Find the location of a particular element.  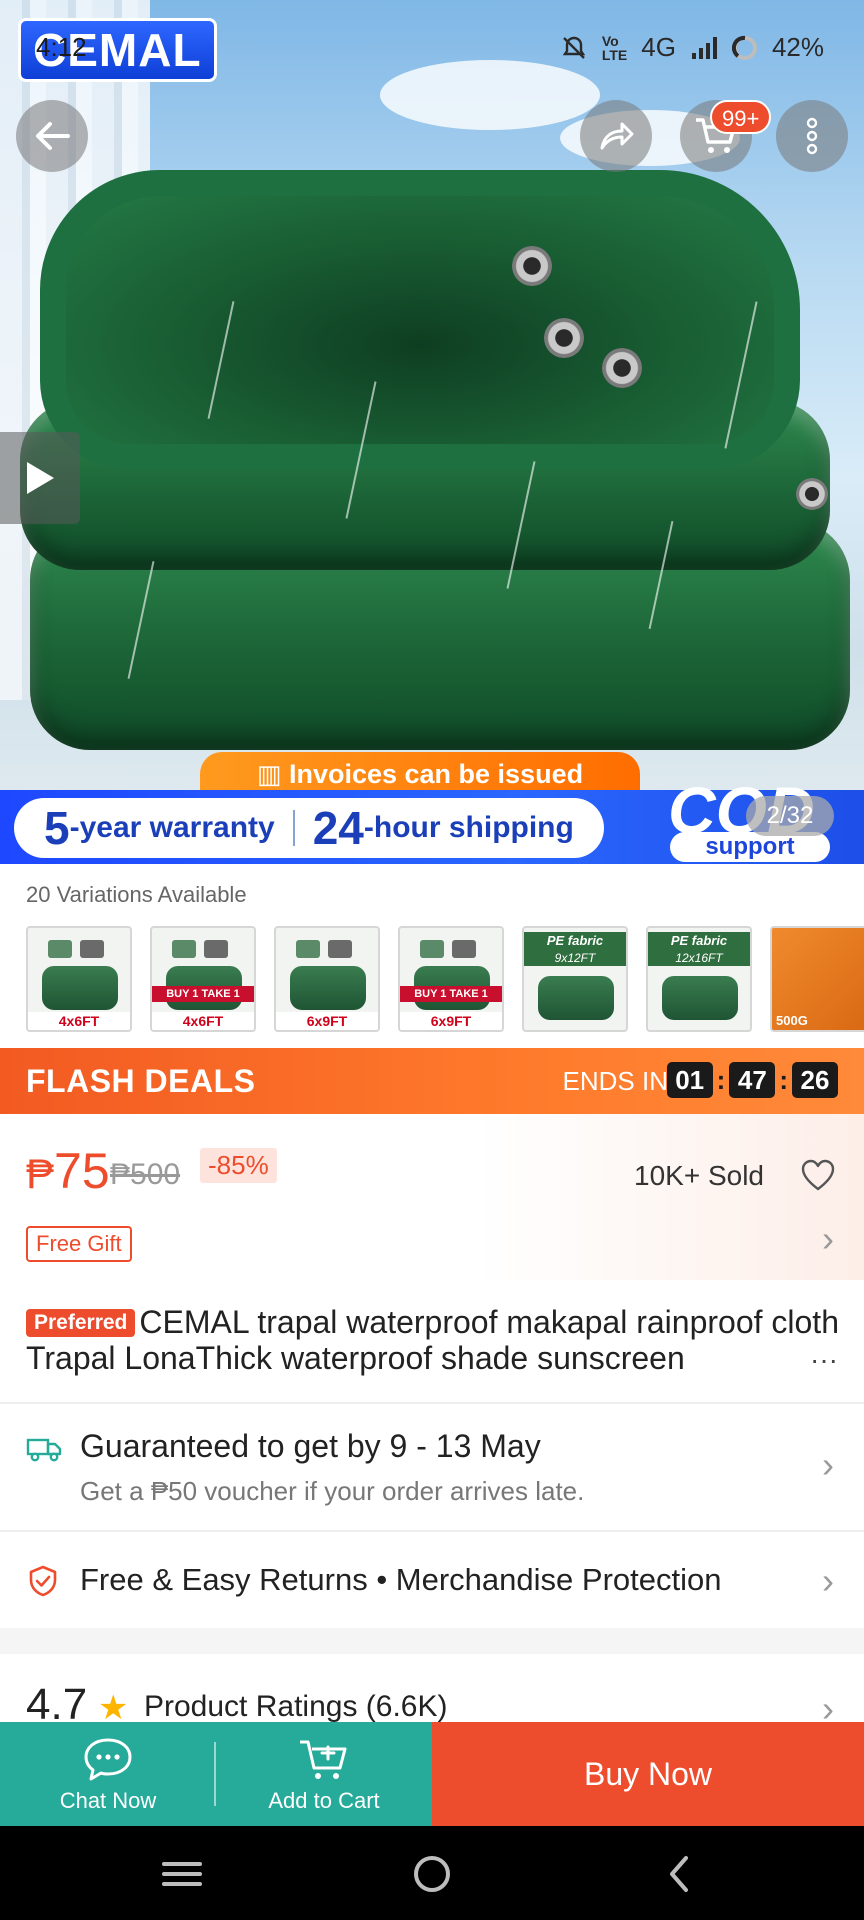

share-button is located at coordinates (616, 136).